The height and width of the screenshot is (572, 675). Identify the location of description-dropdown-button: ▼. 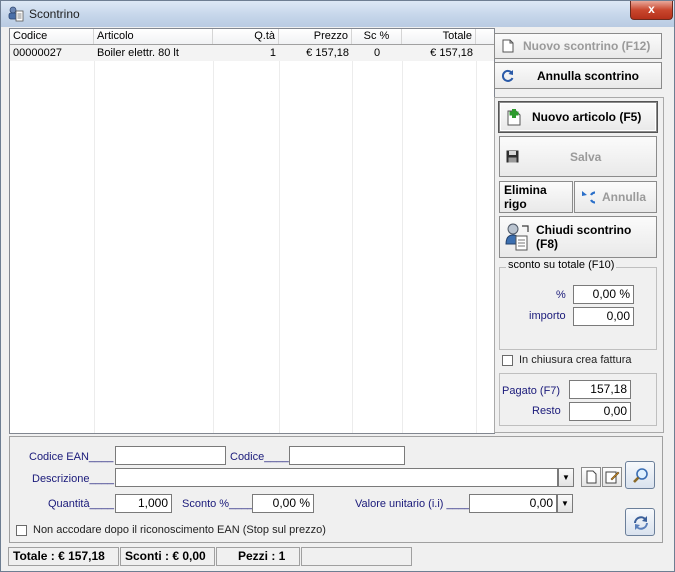
(566, 477).